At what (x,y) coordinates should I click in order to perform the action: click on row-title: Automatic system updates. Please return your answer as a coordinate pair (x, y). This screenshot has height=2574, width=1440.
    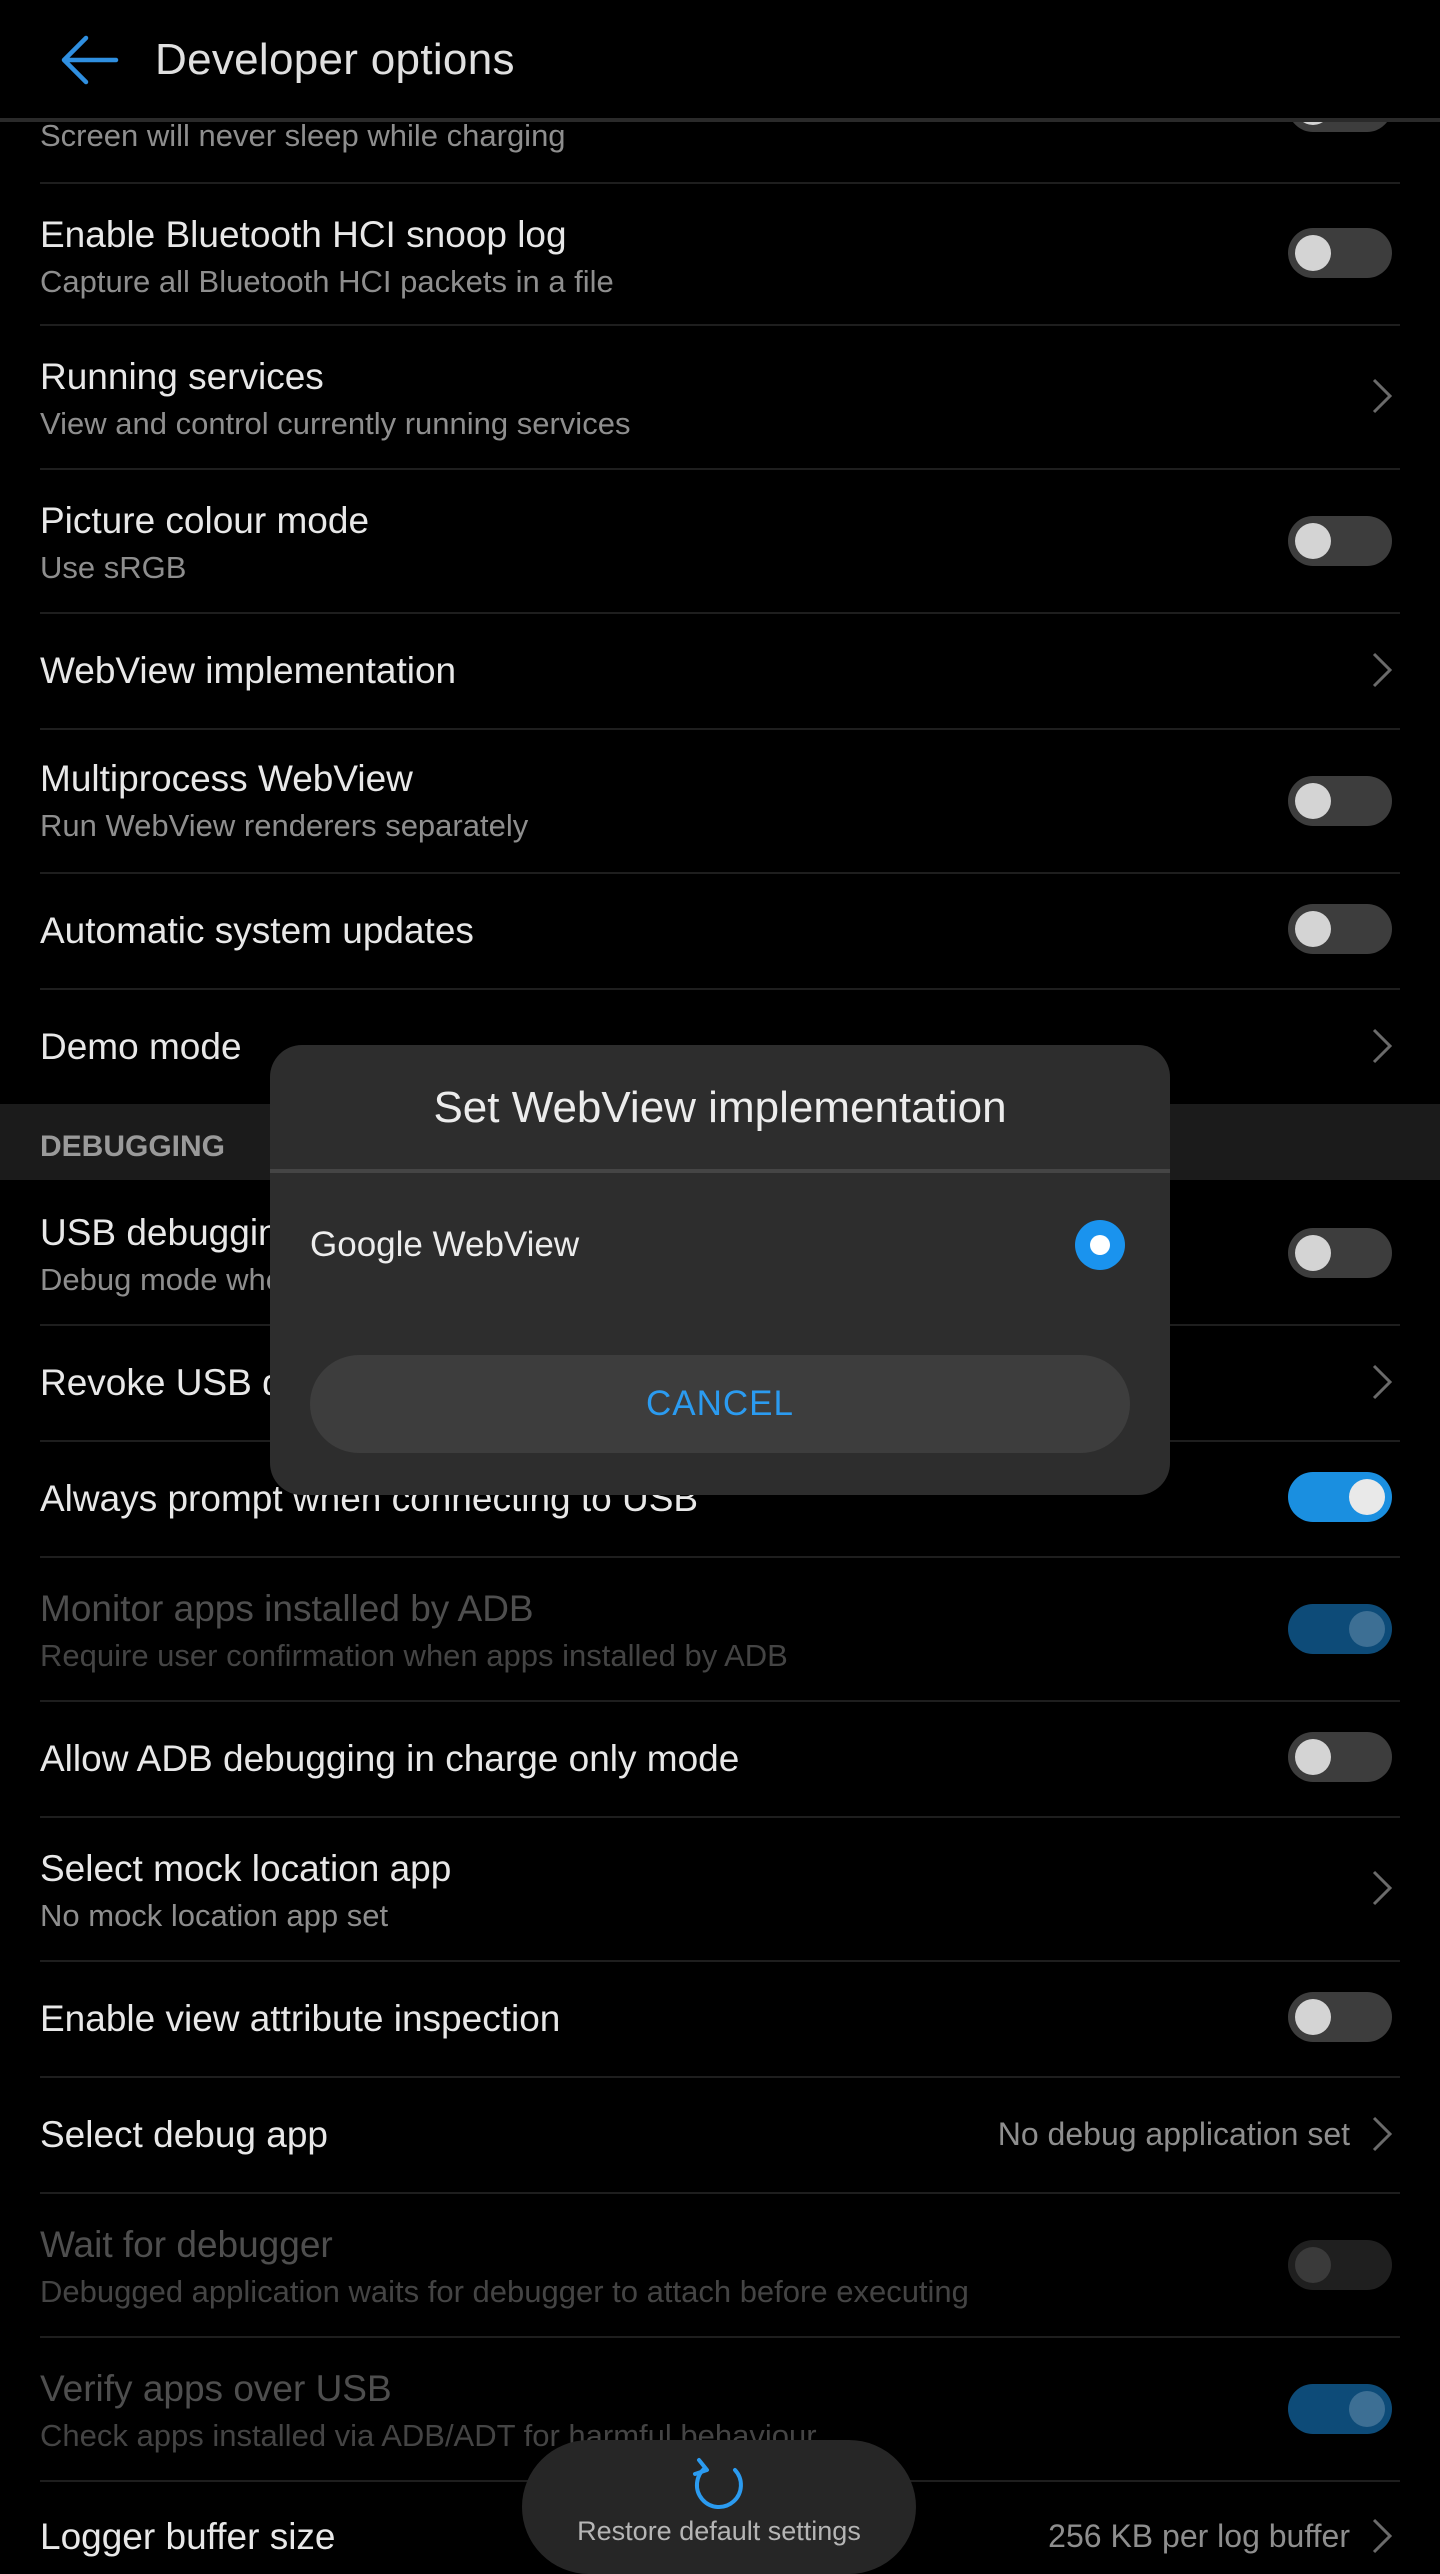
    Looking at the image, I should click on (257, 930).